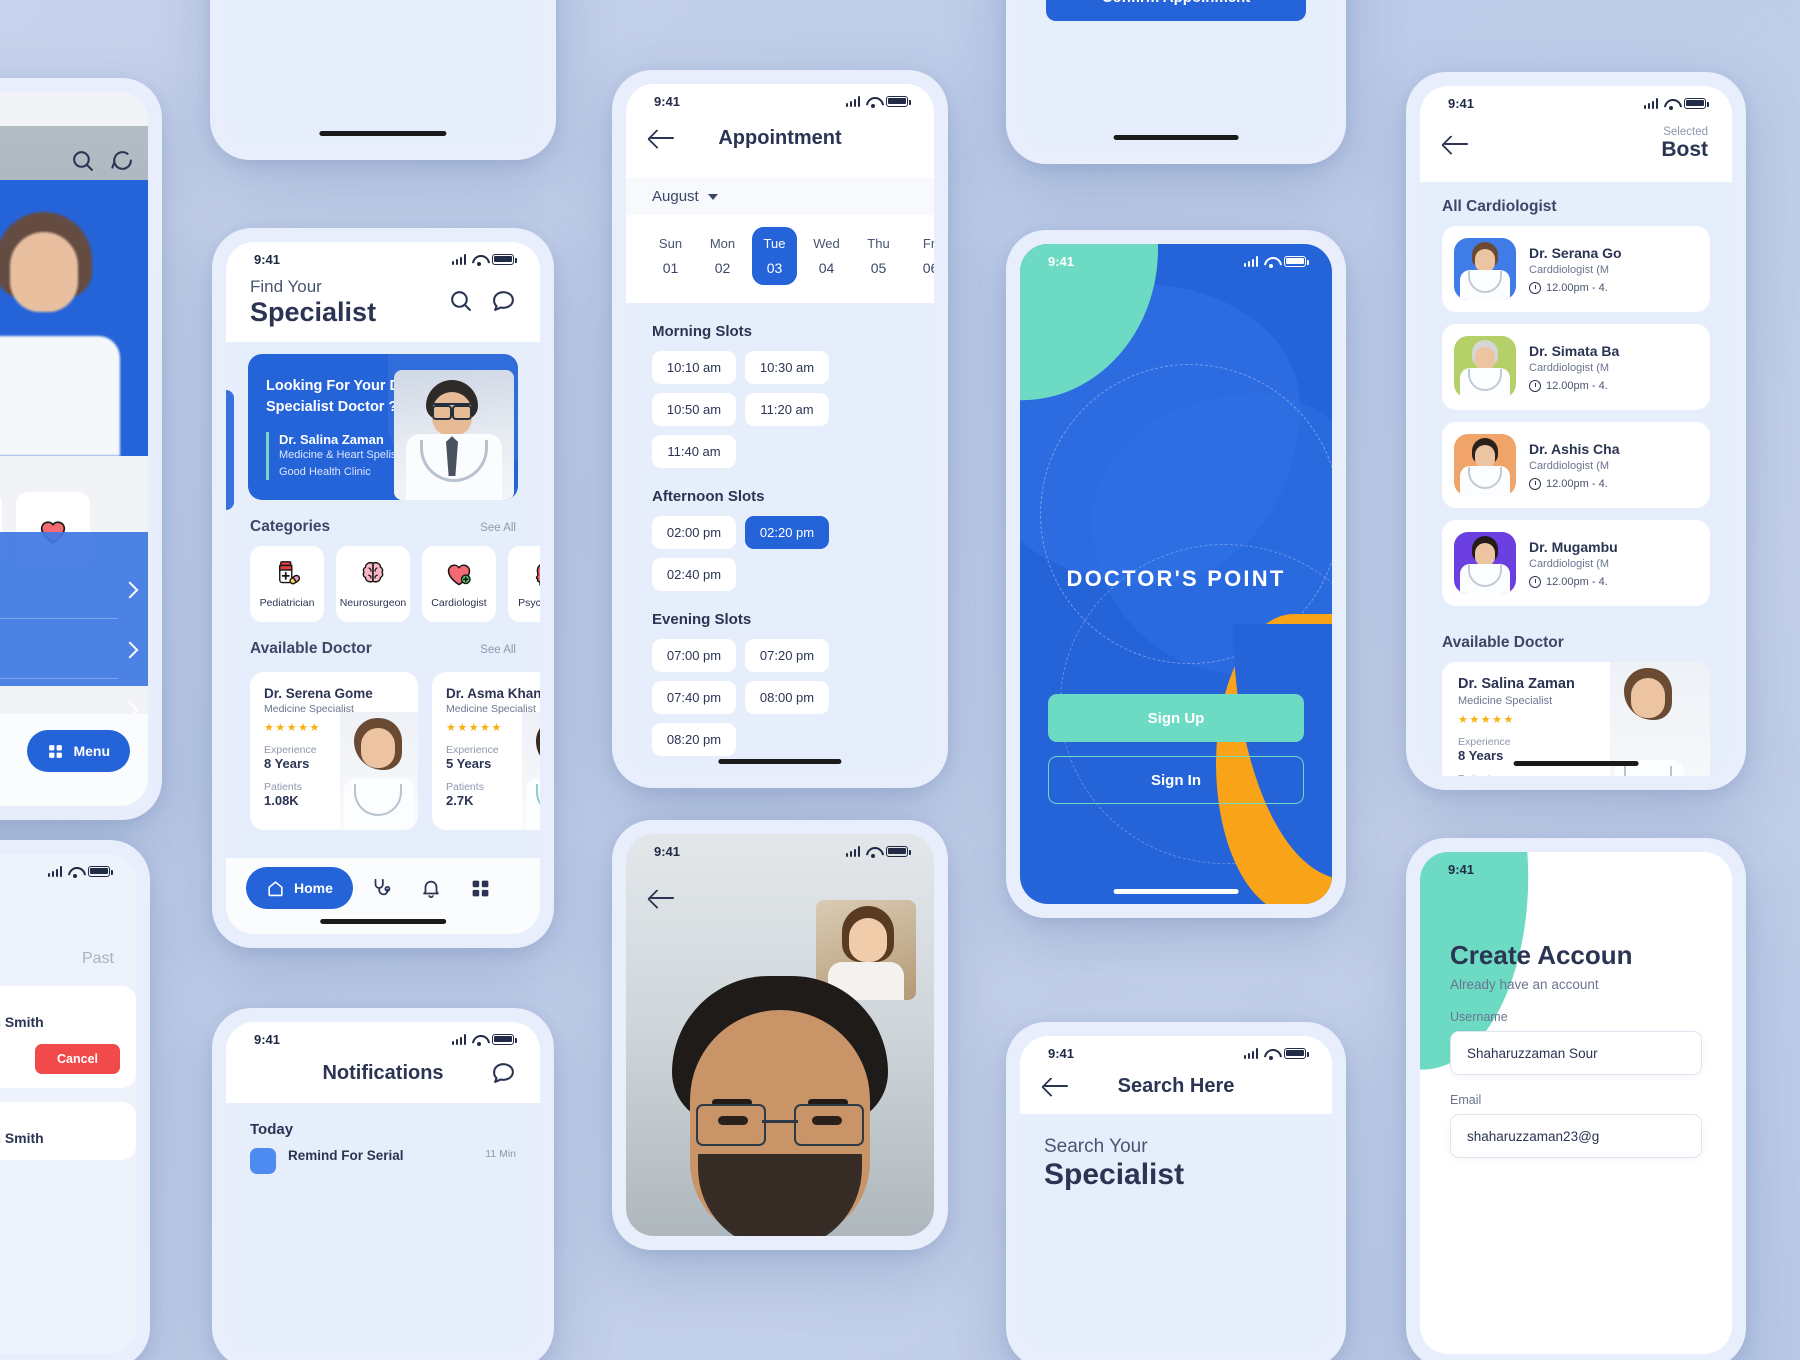 The height and width of the screenshot is (1360, 1800). I want to click on category-label: Neurosurgeon, so click(373, 603).